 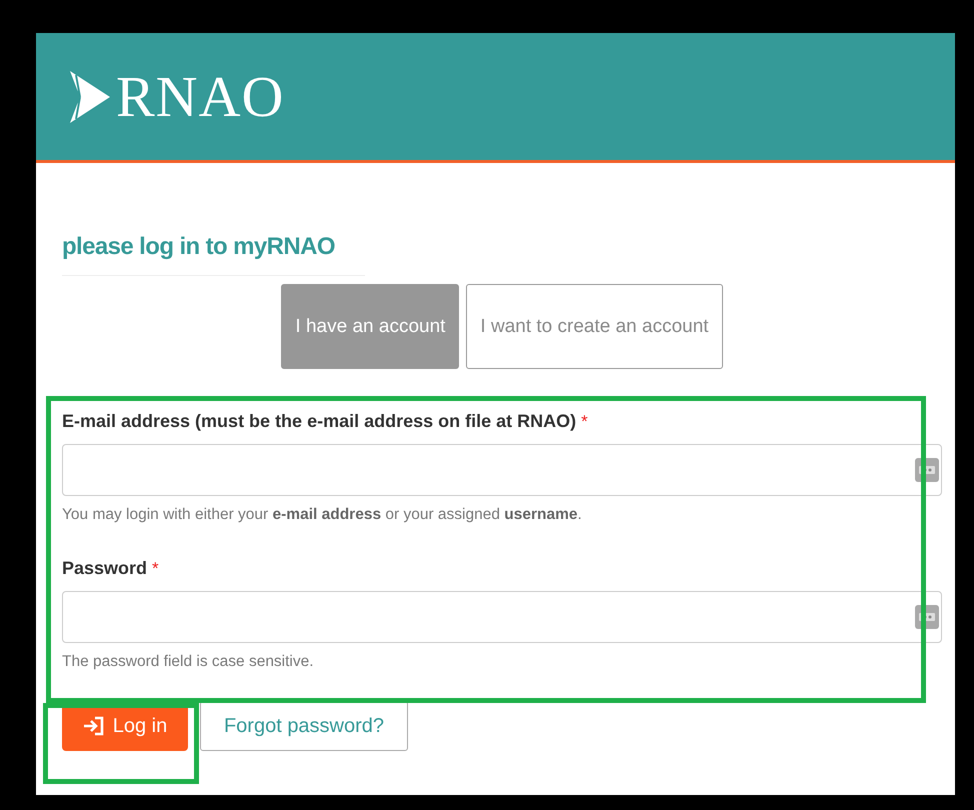 What do you see at coordinates (200, 96) in the screenshot?
I see `logo-text: RNAO` at bounding box center [200, 96].